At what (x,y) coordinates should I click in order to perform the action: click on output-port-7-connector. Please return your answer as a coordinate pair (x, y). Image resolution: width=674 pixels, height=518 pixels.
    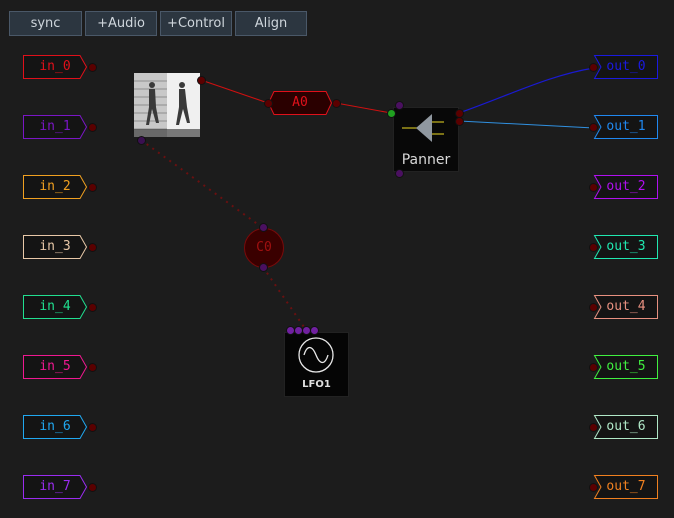
    Looking at the image, I should click on (593, 487).